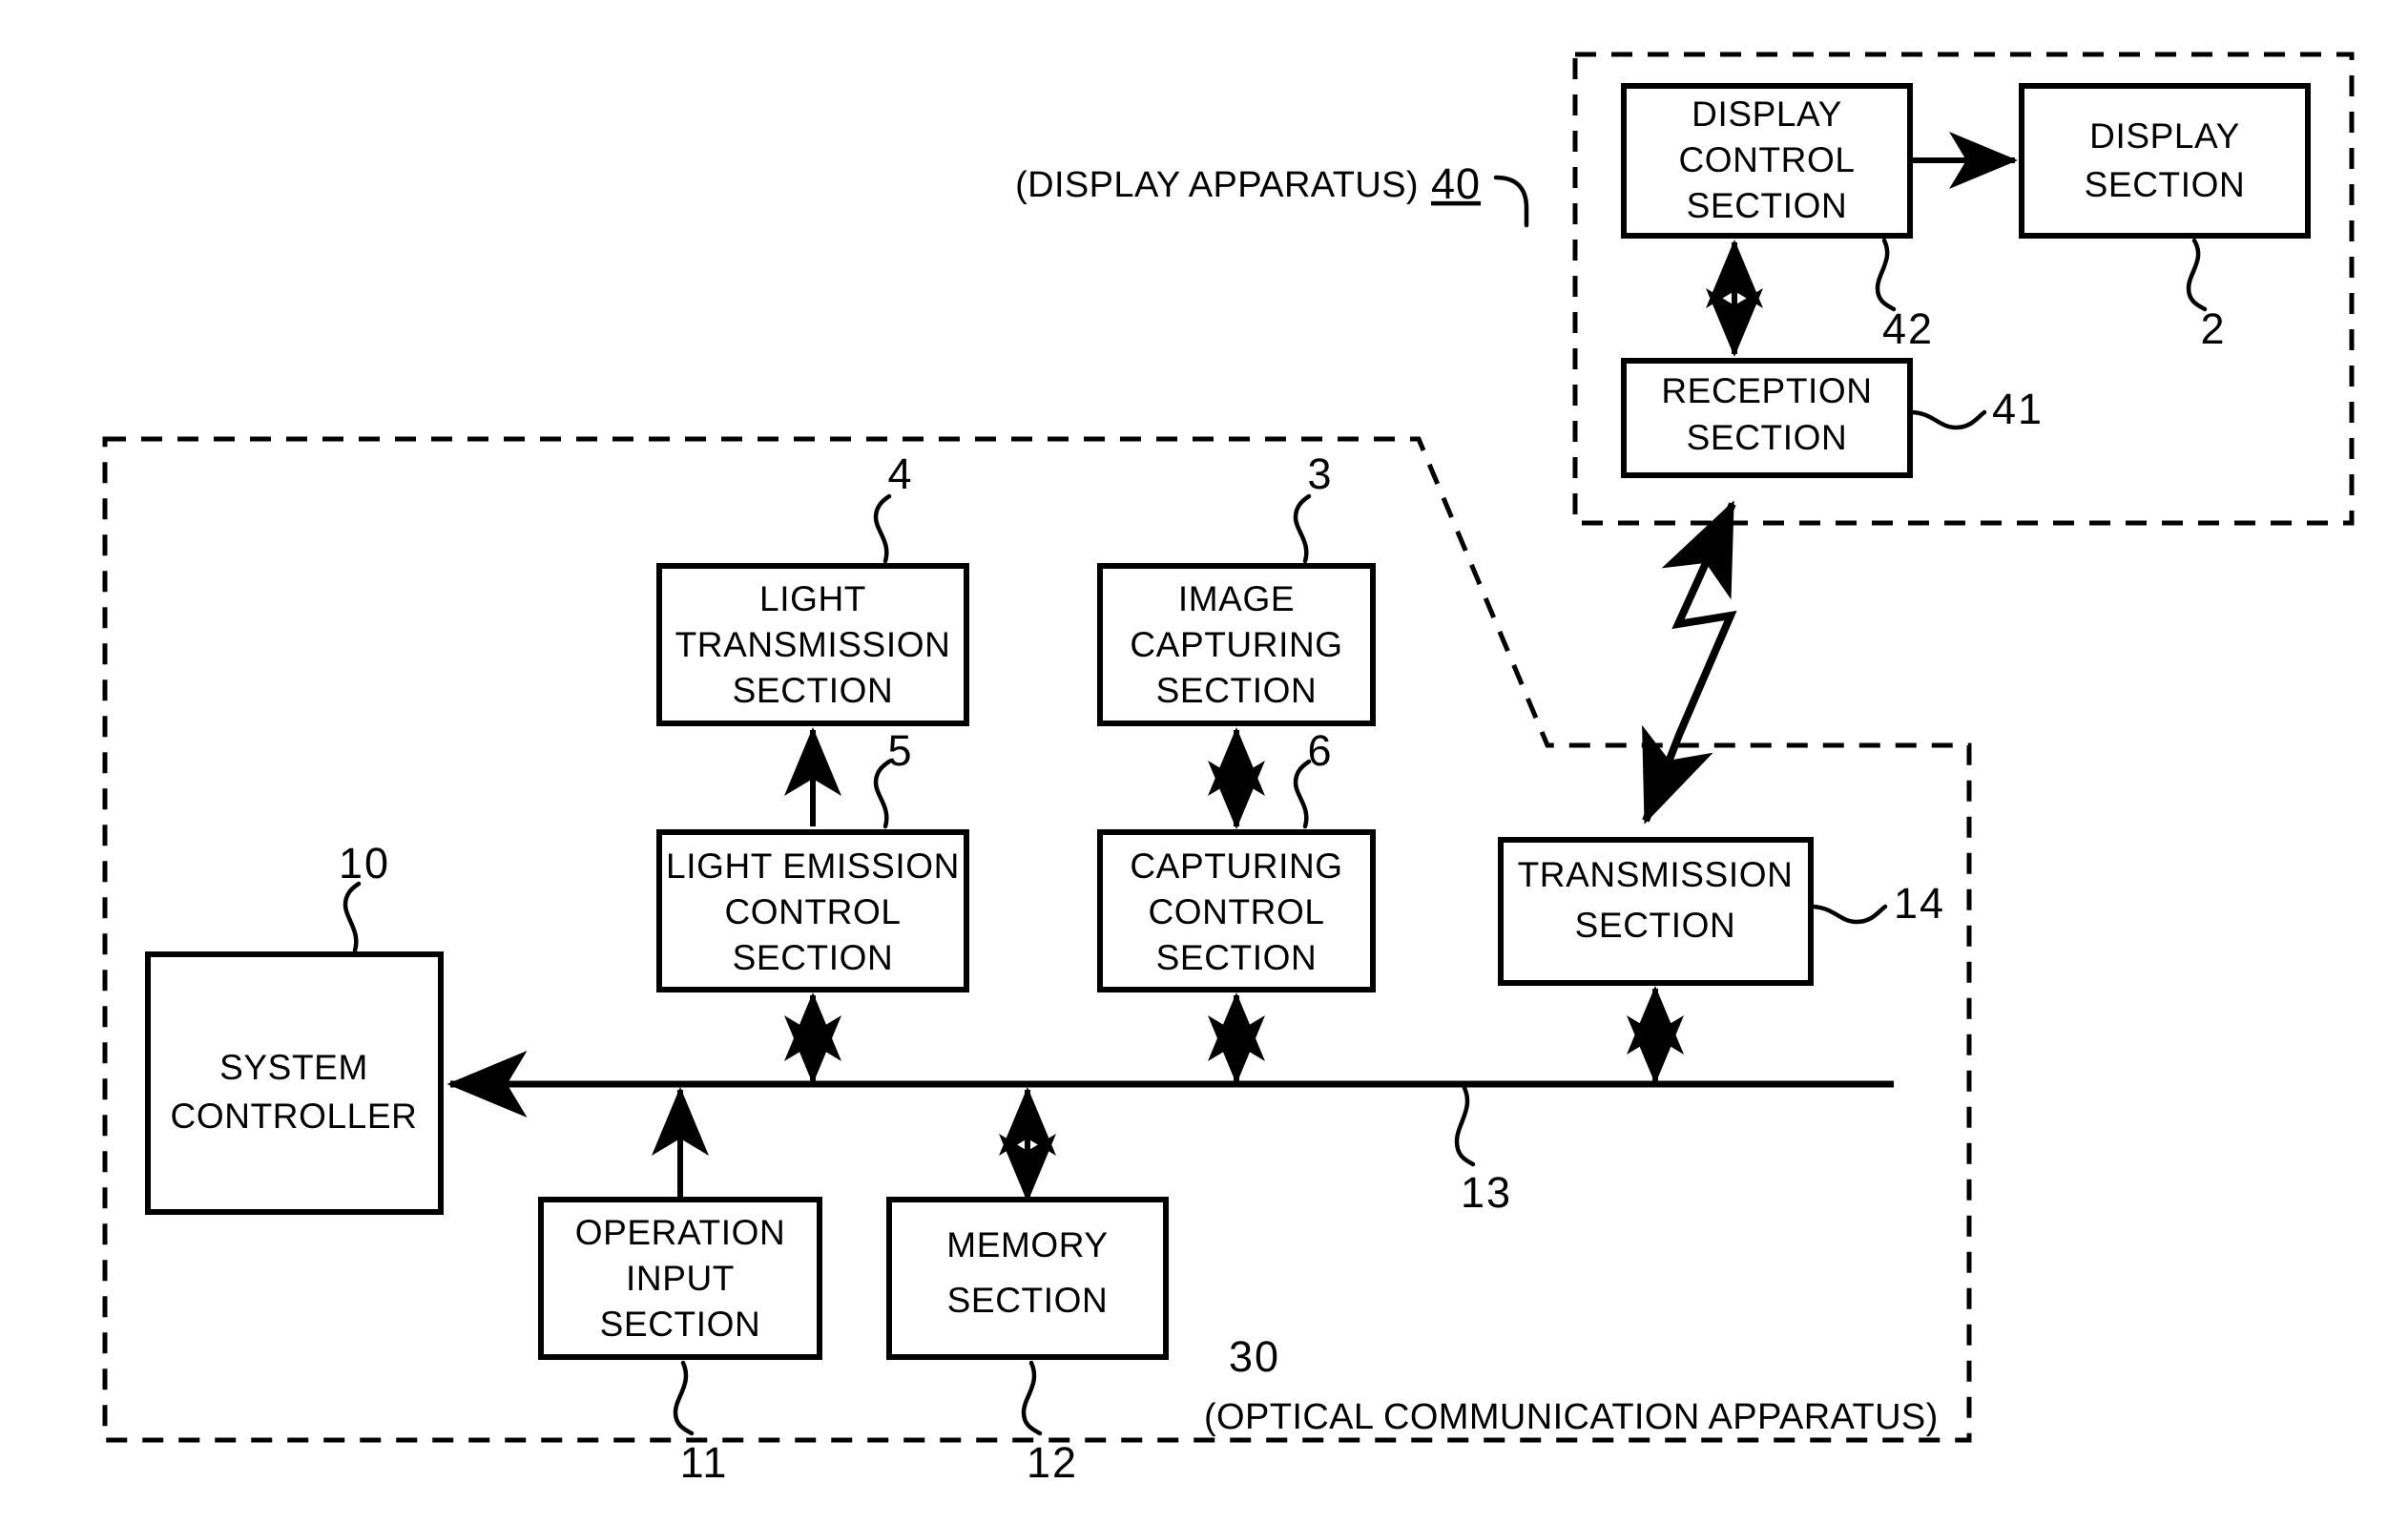  I want to click on light-transmission-ref-leader, so click(882, 528).